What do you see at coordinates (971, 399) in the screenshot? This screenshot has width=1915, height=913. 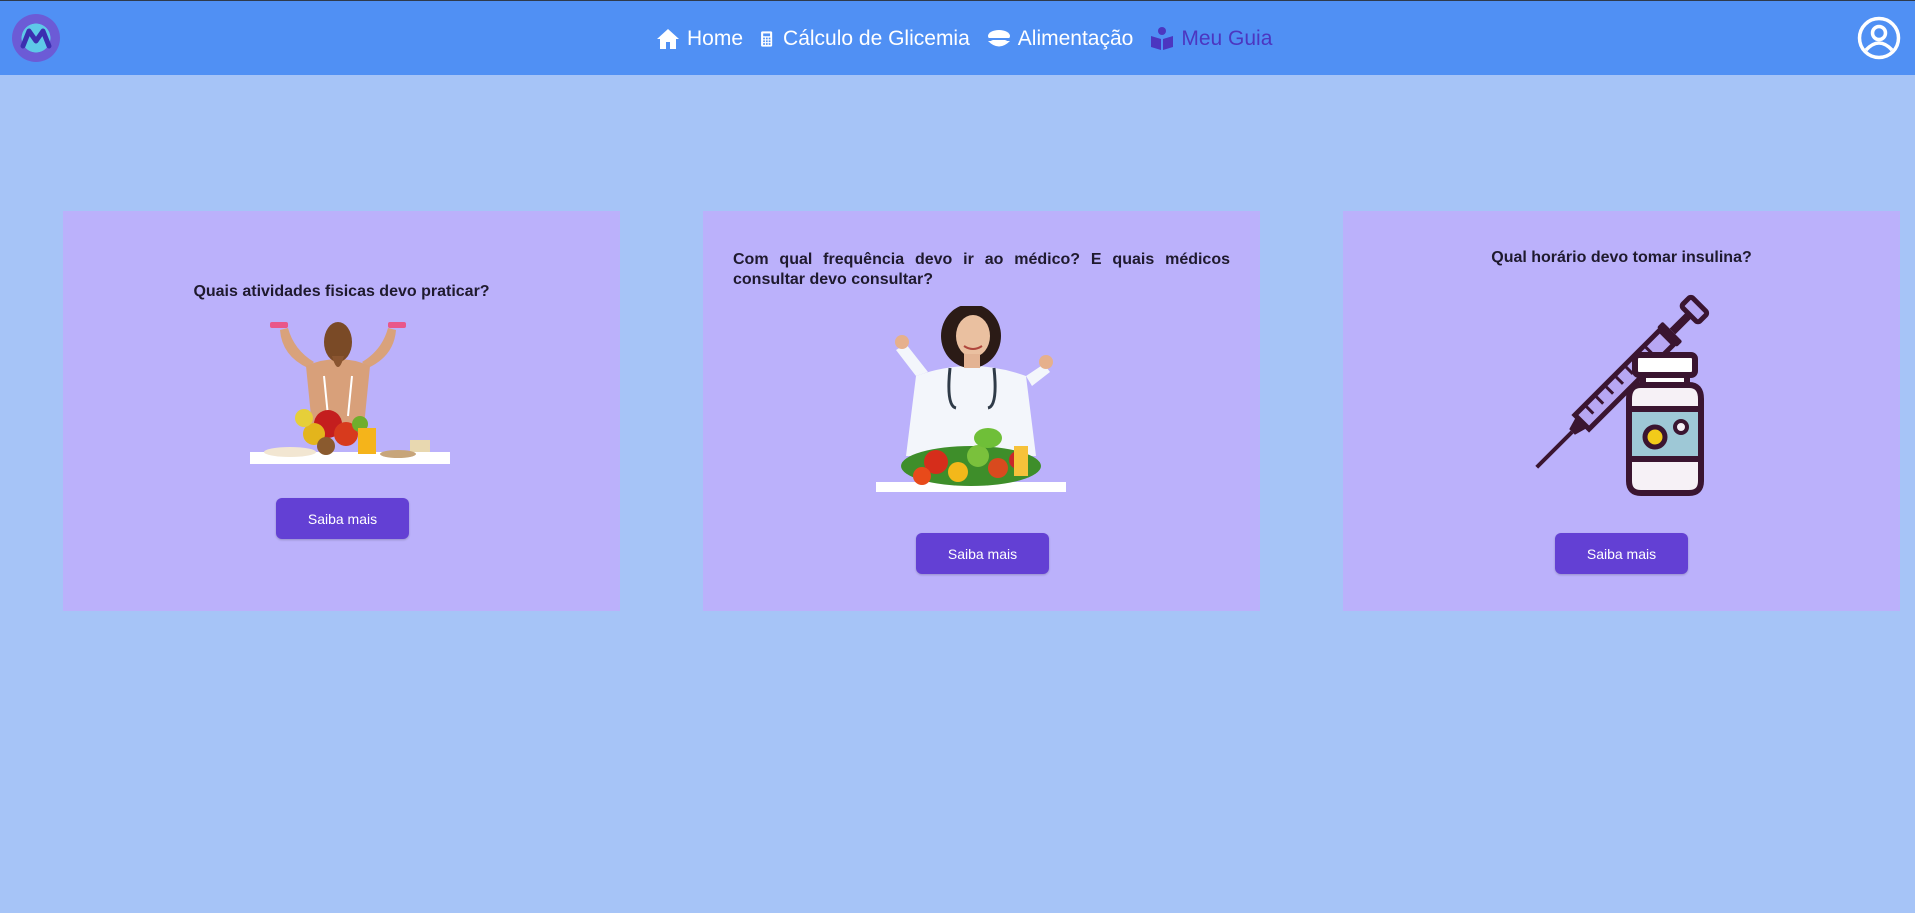 I see `doctor-with-vegetables-image` at bounding box center [971, 399].